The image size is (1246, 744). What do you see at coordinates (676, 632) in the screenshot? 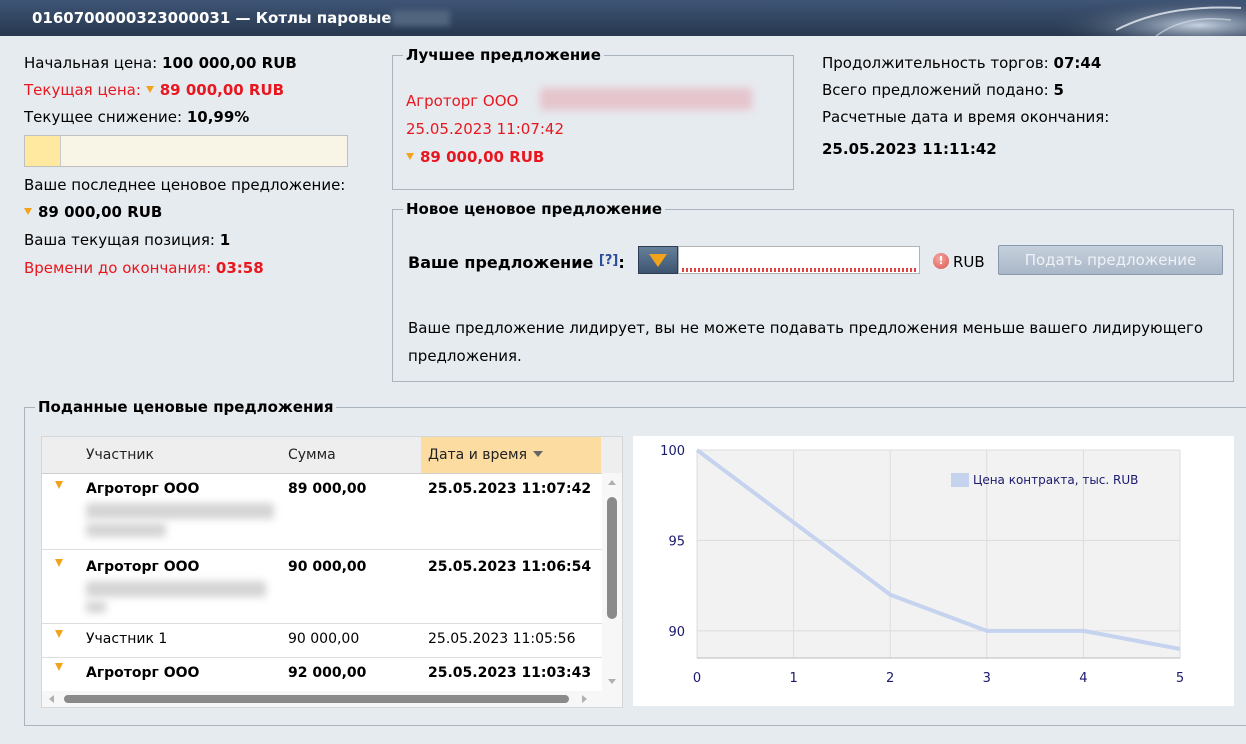
I see `y-tick-label: 90` at bounding box center [676, 632].